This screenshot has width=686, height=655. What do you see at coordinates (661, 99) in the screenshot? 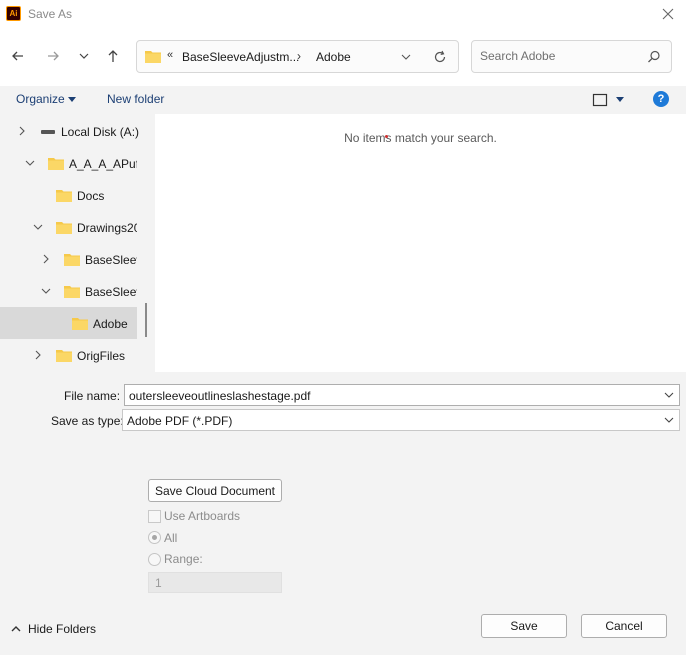
I see `help-button: ?` at bounding box center [661, 99].